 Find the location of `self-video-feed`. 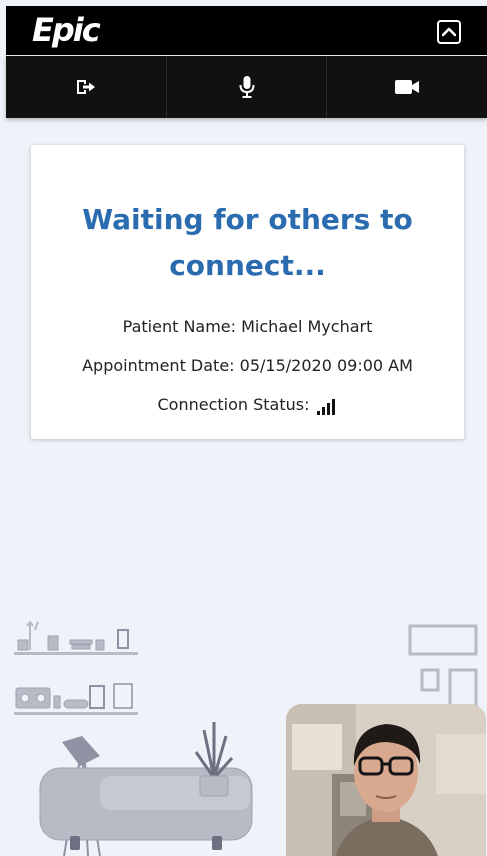

self-video-feed is located at coordinates (386, 780).